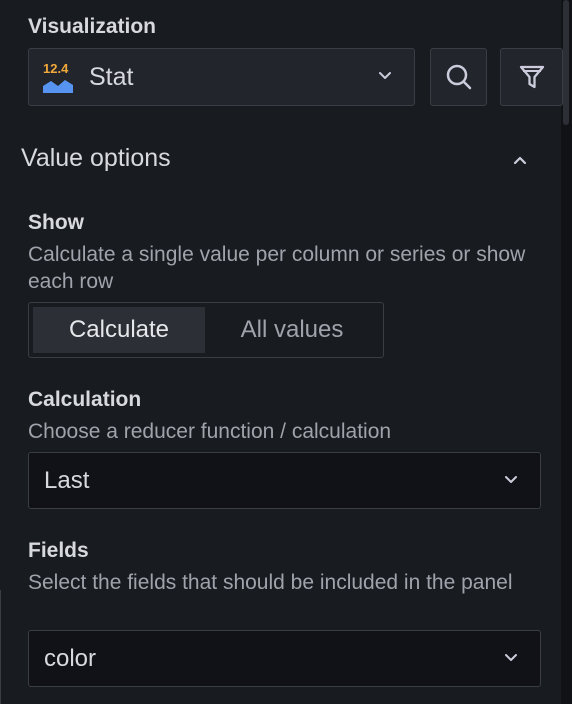 This screenshot has width=572, height=704. I want to click on fields-label: Fields, so click(58, 550).